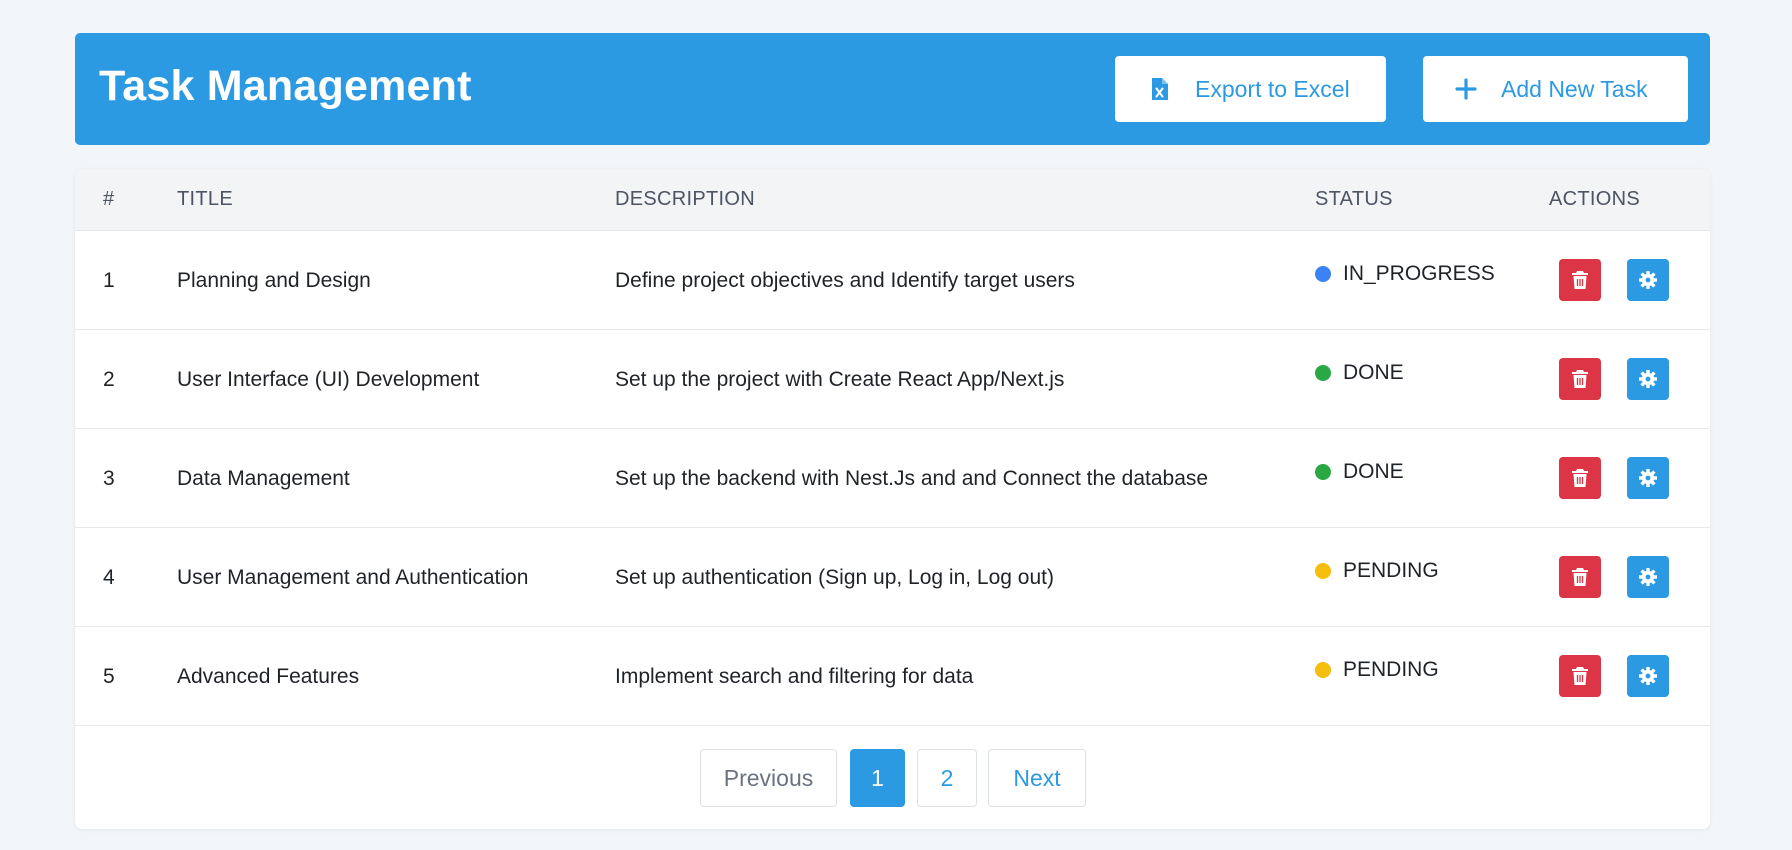  Describe the element at coordinates (109, 577) in the screenshot. I see `row-number: 4` at that location.